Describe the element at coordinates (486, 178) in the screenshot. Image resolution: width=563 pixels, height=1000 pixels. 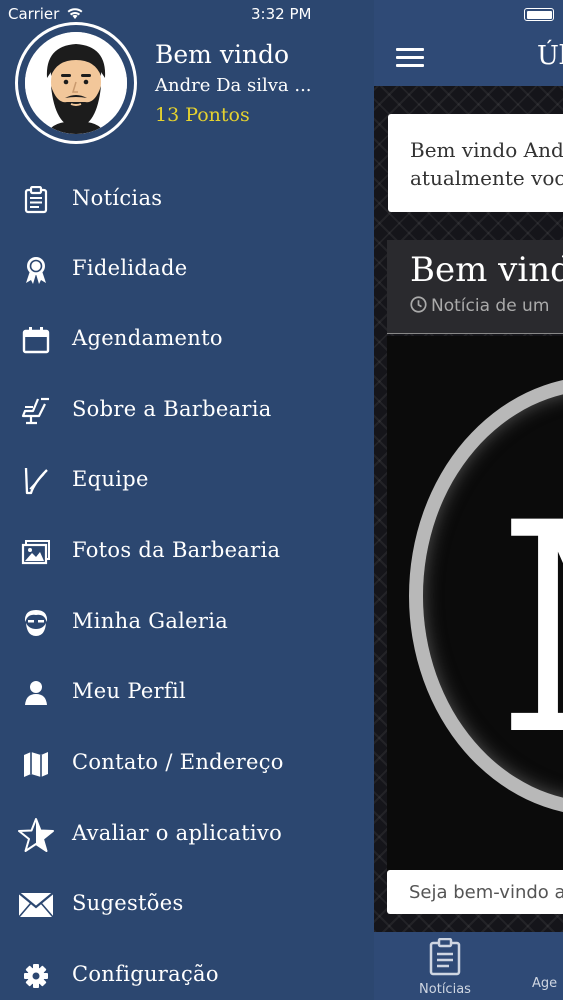
I see `welcome-text-line2: atualmente voc` at that location.